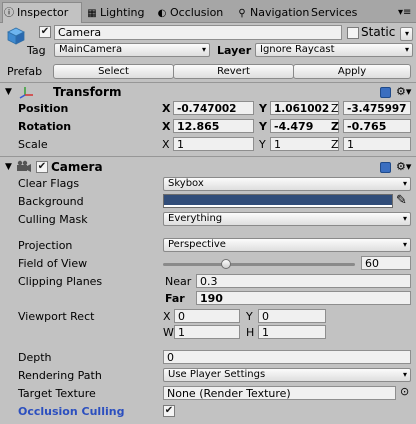 This screenshot has height=424, width=416. What do you see at coordinates (233, 71) in the screenshot?
I see `prefab-revert-button: Revert` at bounding box center [233, 71].